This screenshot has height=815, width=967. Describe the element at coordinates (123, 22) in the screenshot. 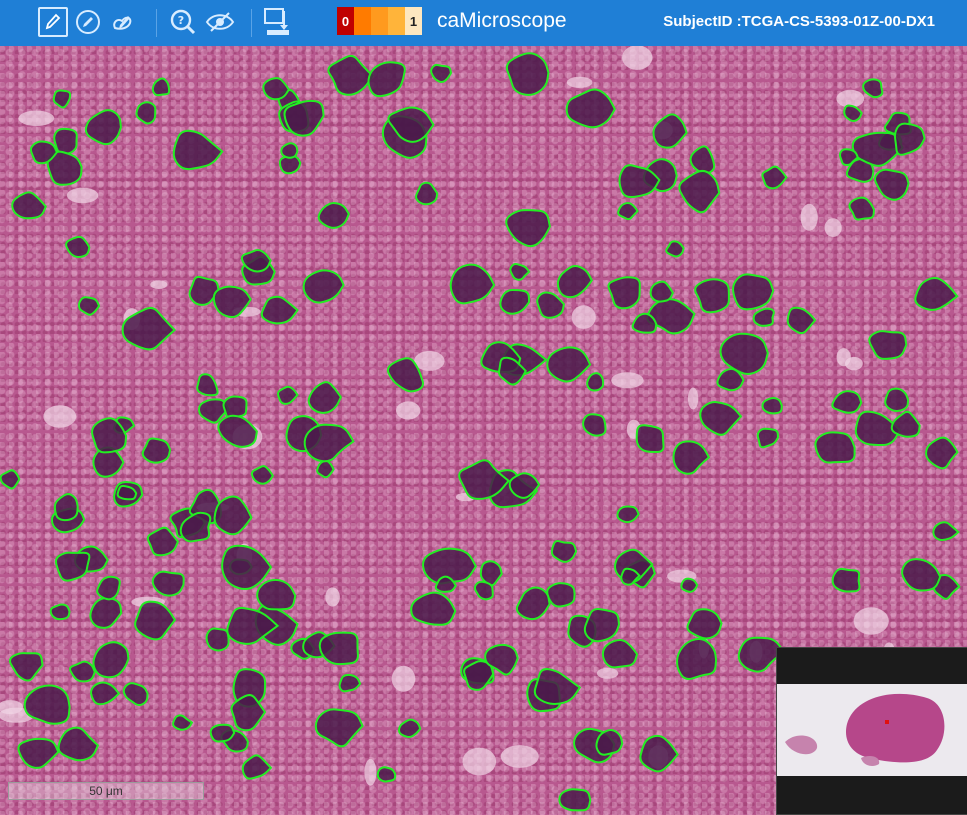

I see `freeform-tool-icon` at that location.